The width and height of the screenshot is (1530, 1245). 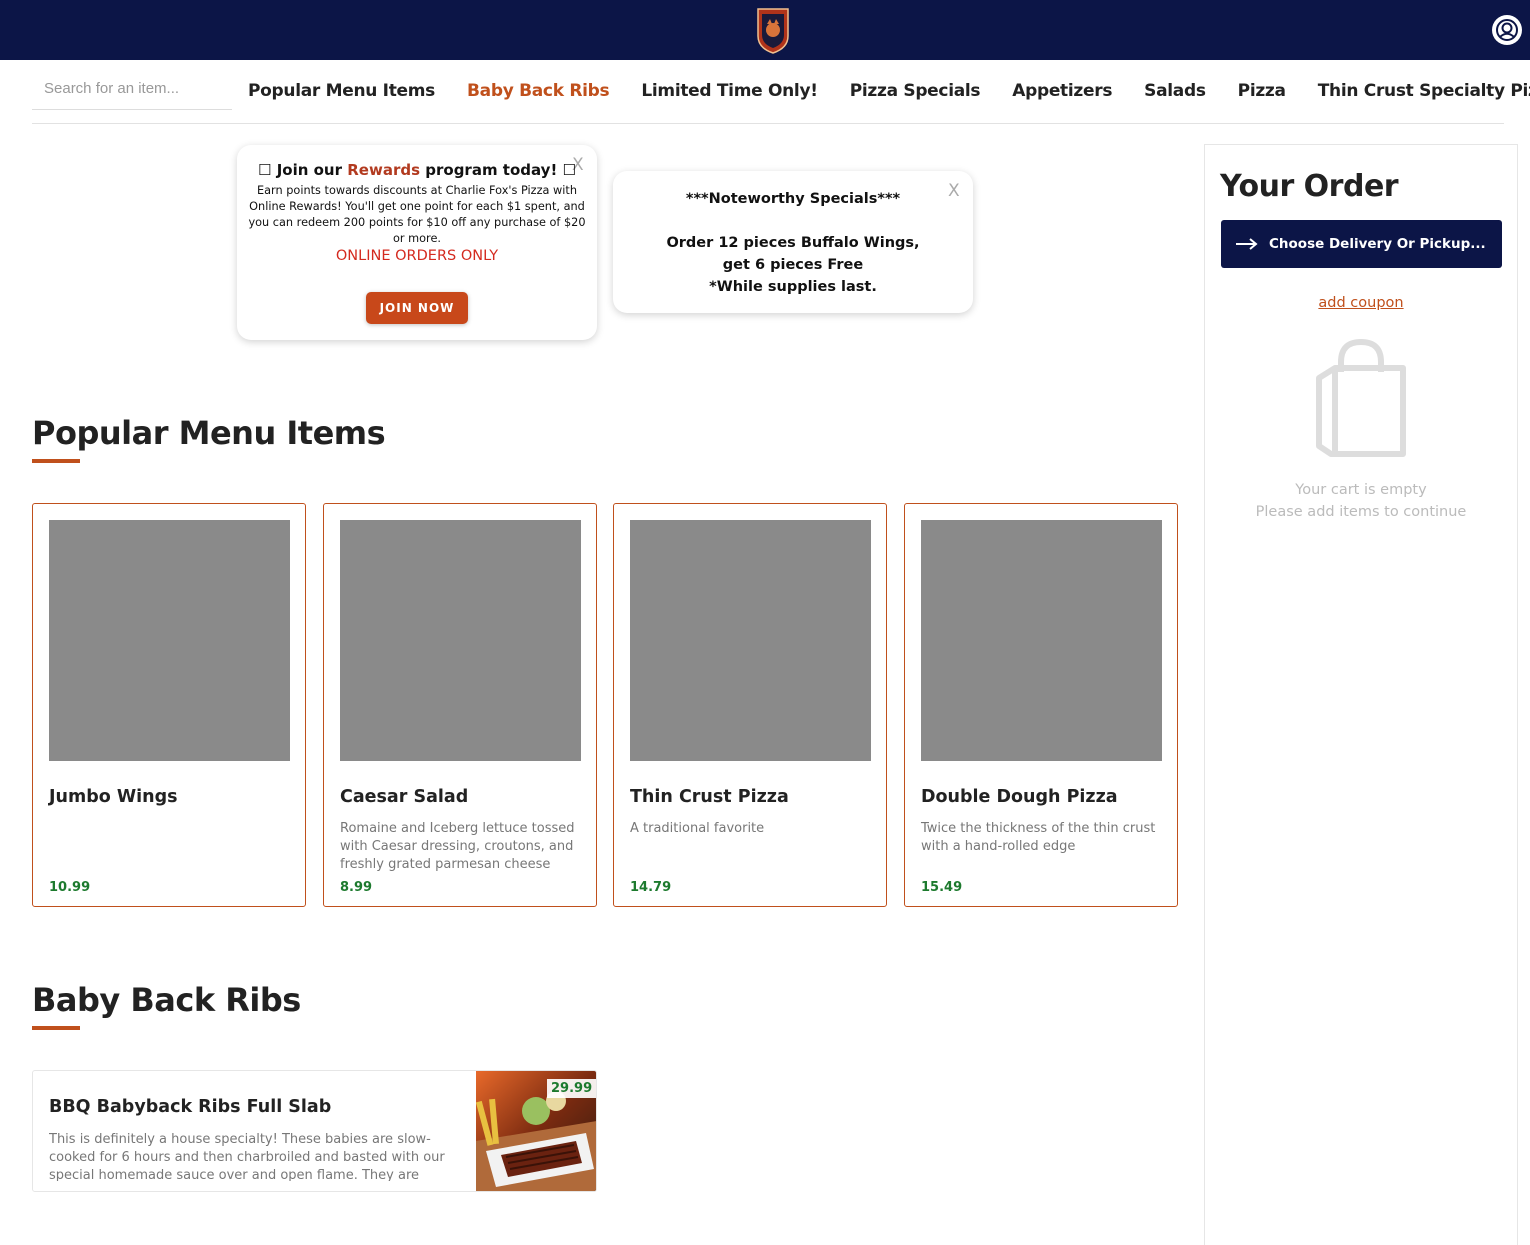 What do you see at coordinates (404, 797) in the screenshot?
I see `item-name: Caesar Salad` at bounding box center [404, 797].